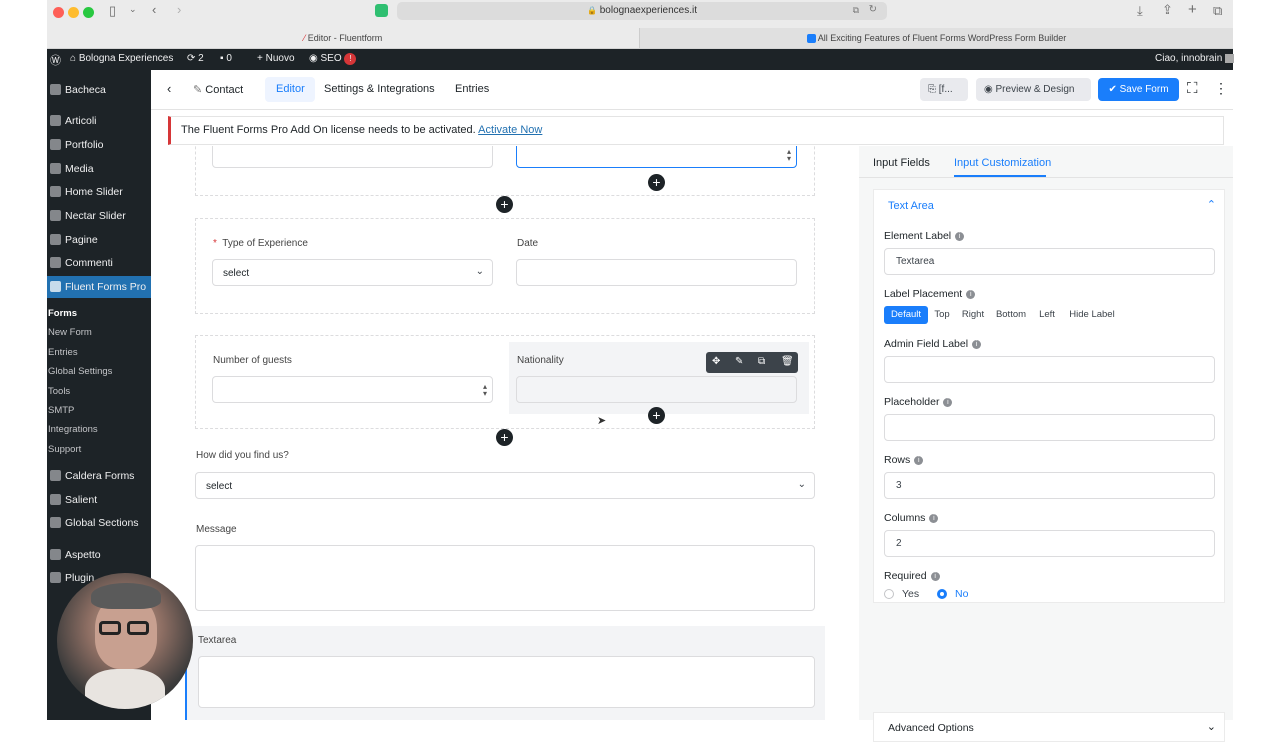 Image resolution: width=1280 pixels, height=742 pixels. I want to click on new-tab-icon: +, so click(1192, 9).